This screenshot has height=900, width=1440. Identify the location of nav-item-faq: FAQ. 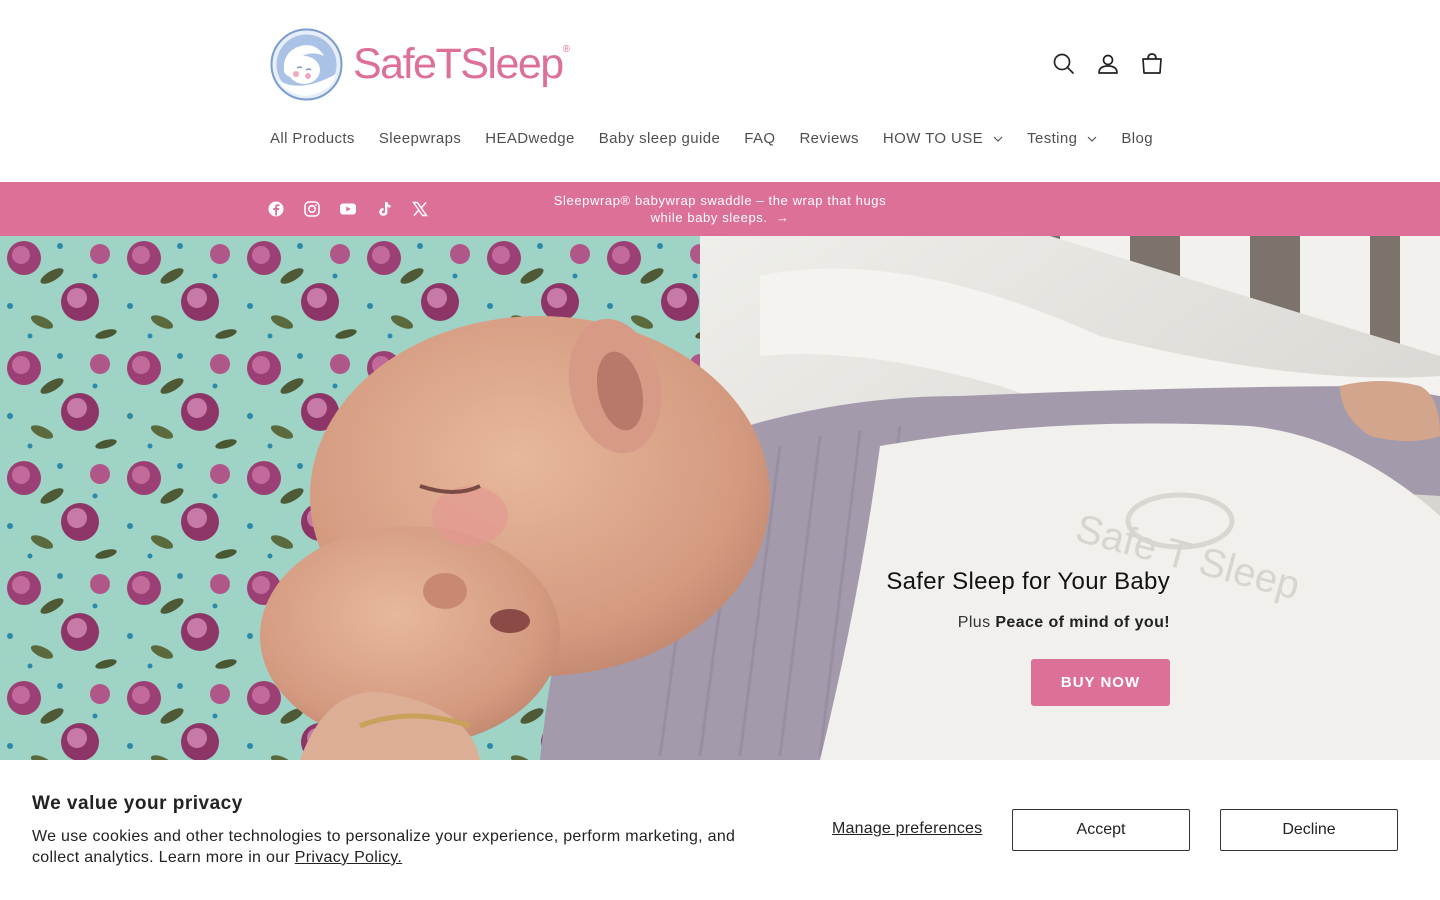
(759, 138).